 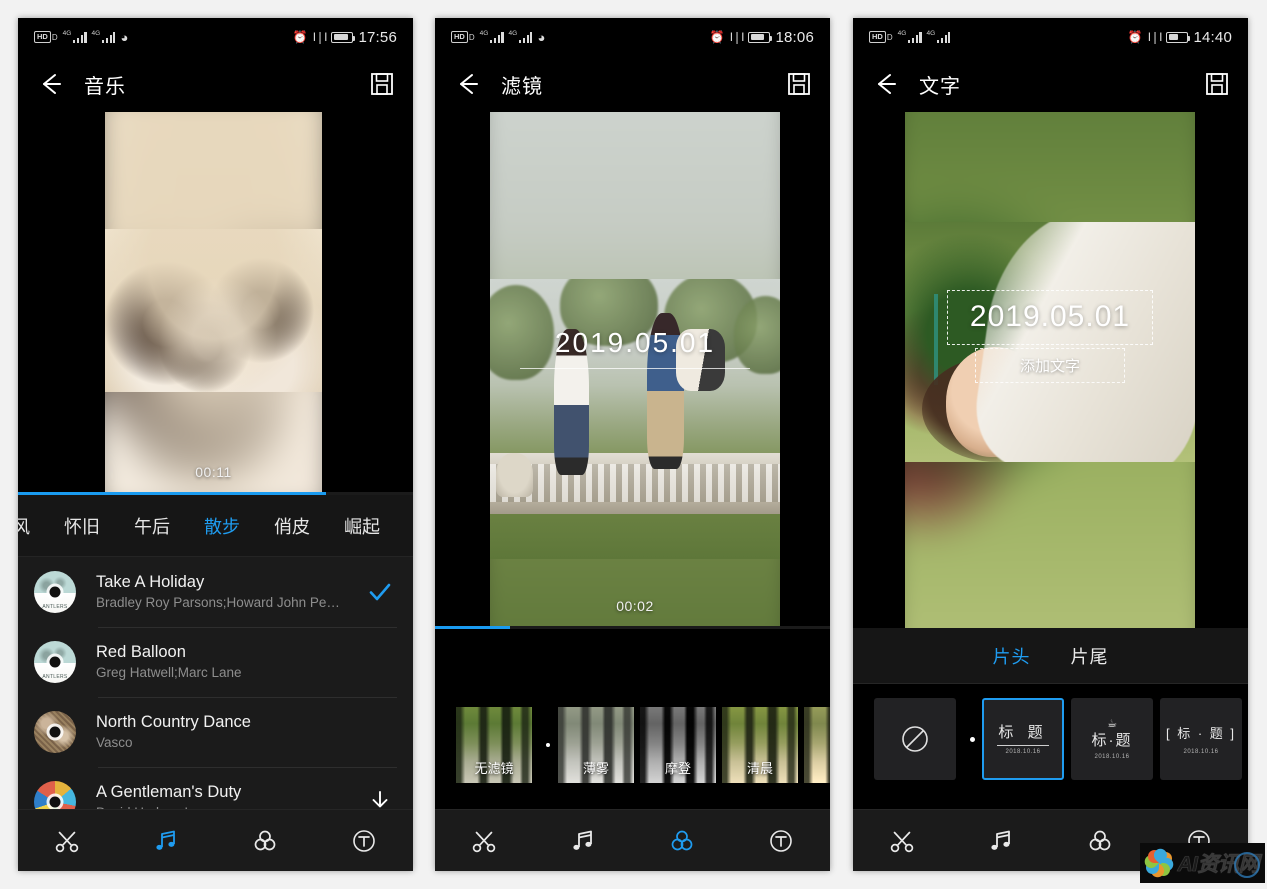 What do you see at coordinates (940, 86) in the screenshot?
I see `page-title: 文字` at bounding box center [940, 86].